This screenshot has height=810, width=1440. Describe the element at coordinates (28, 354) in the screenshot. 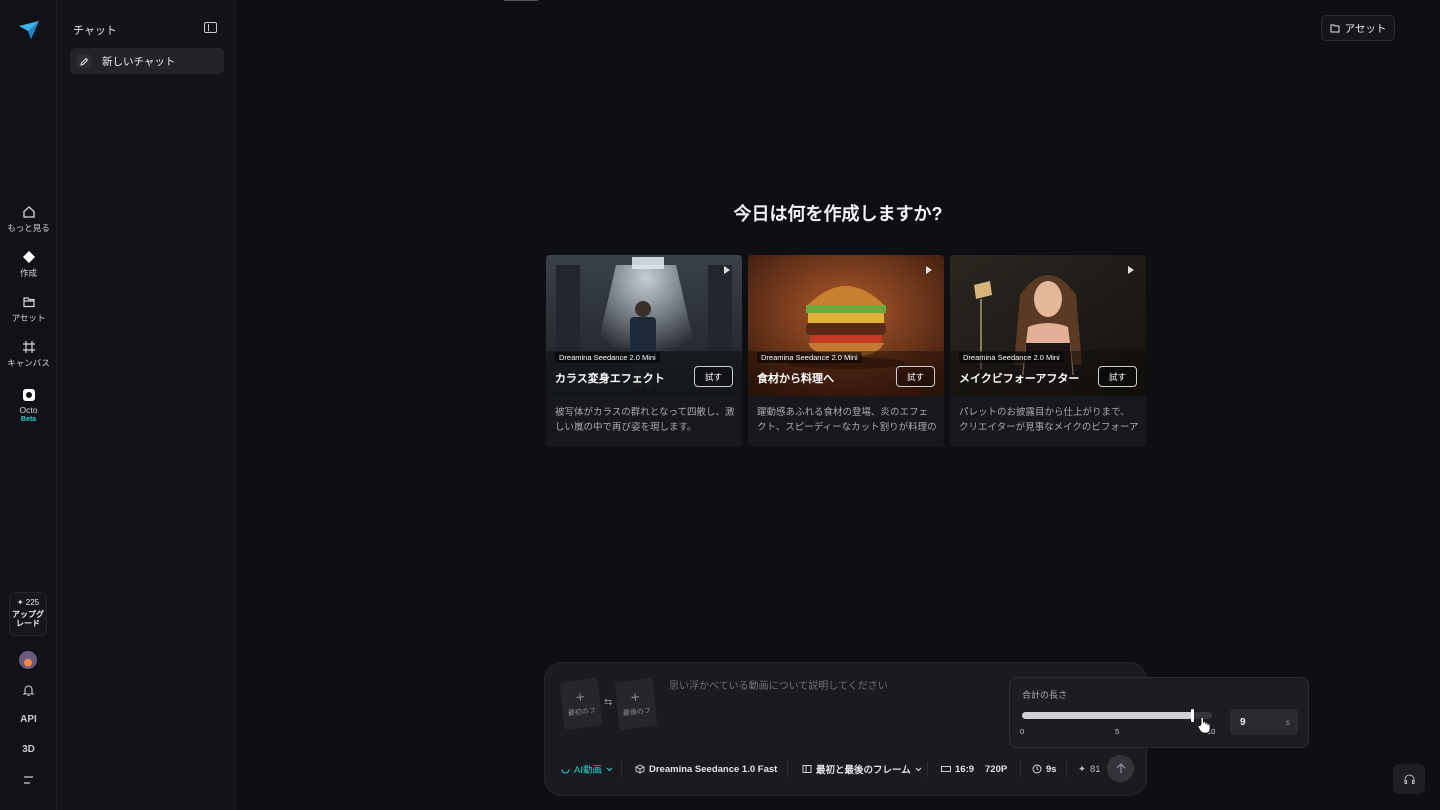

I see `rail-item-canvas: キャンバス` at that location.